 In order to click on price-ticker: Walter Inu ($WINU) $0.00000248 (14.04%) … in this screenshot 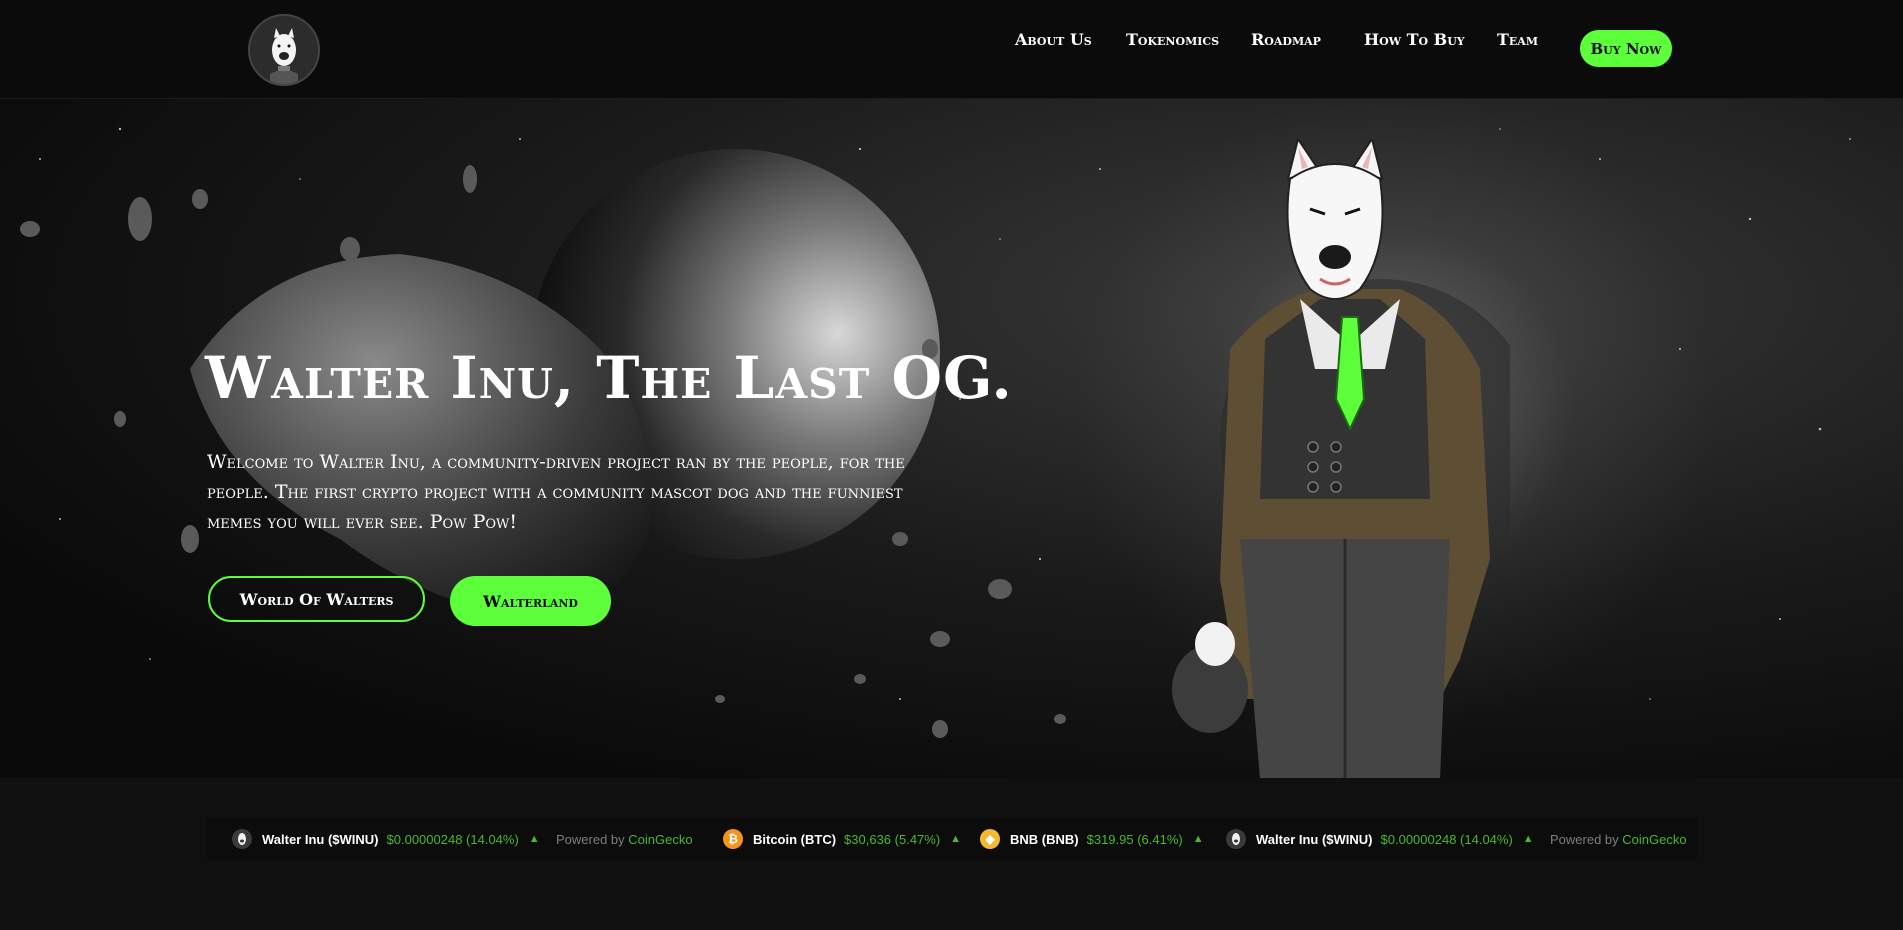, I will do `click(952, 839)`.